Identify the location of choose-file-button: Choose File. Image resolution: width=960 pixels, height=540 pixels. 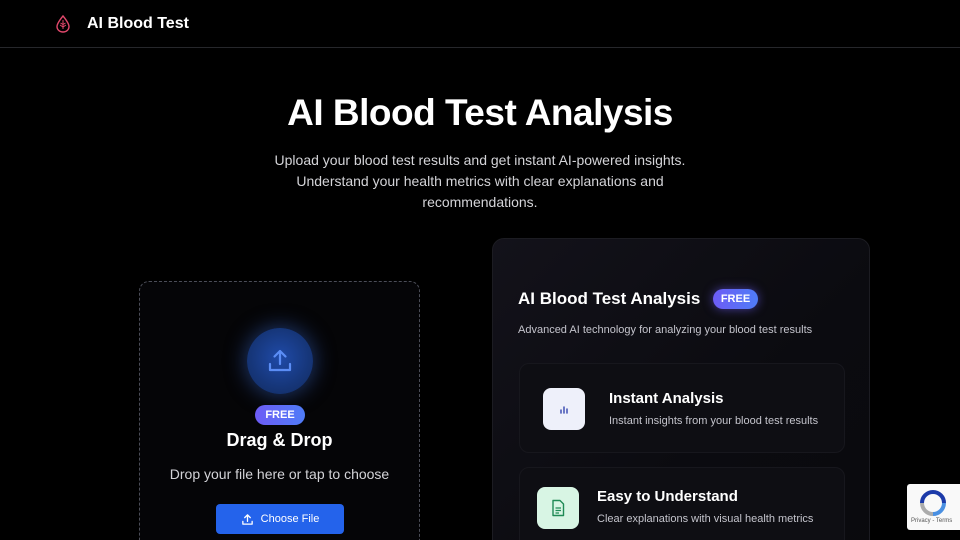
(280, 519).